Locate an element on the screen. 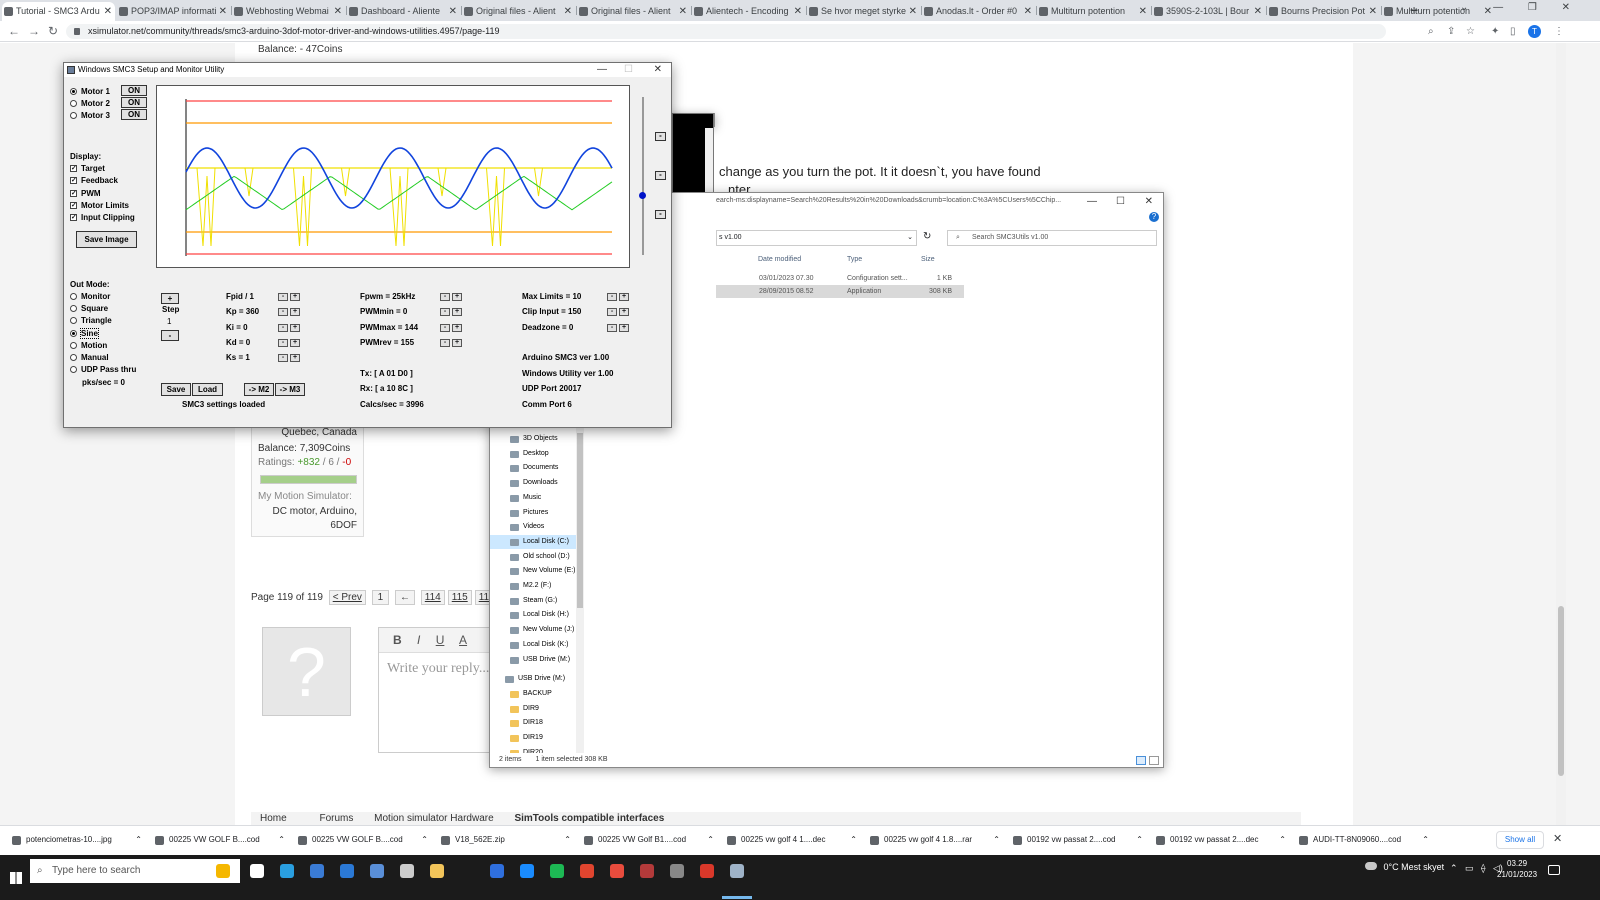 This screenshot has height=900, width=1600. extensions-icon: ✦ is located at coordinates (1495, 31).